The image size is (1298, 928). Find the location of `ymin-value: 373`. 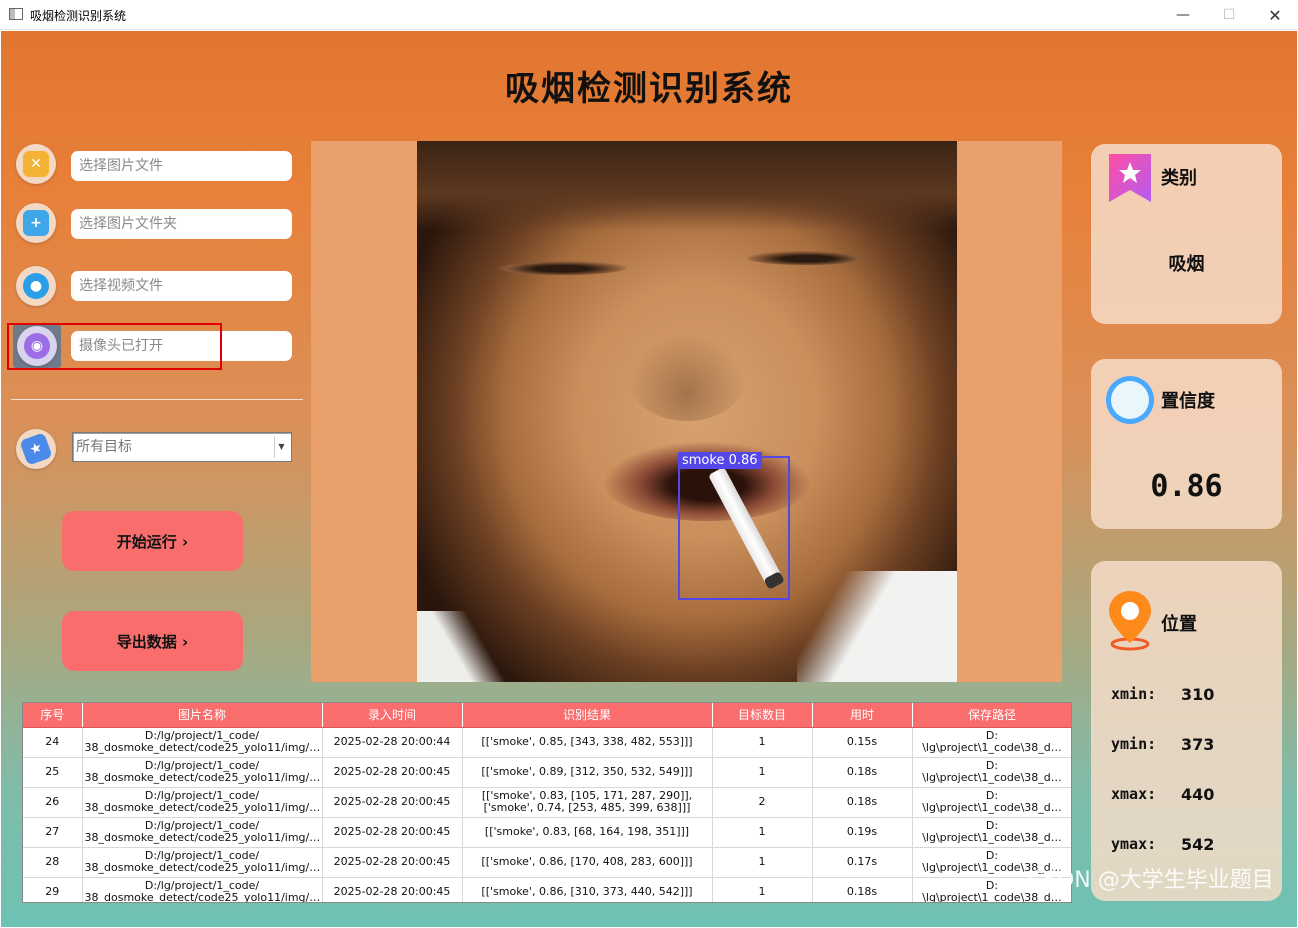

ymin-value: 373 is located at coordinates (1198, 744).